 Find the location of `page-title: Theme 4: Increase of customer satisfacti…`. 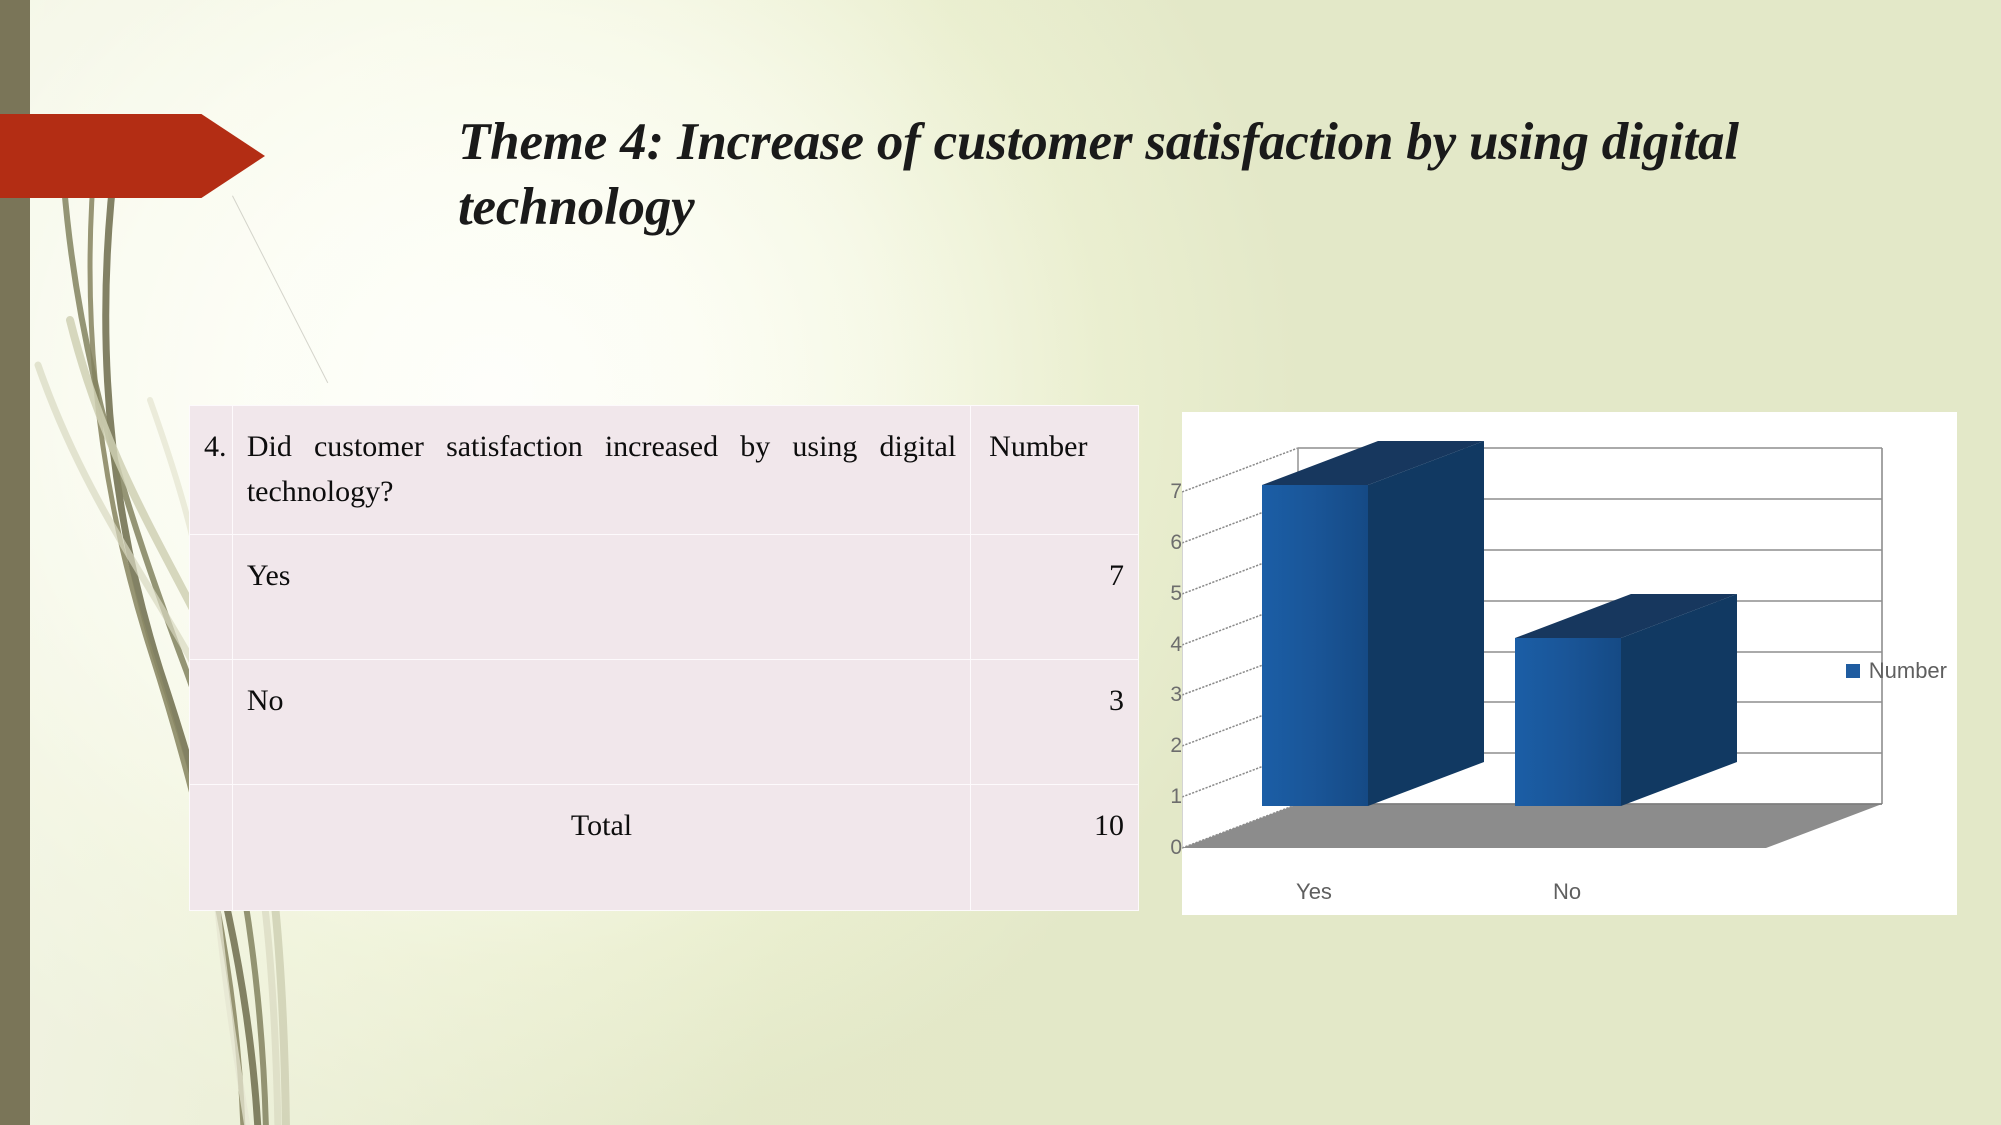

page-title: Theme 4: Increase of customer satisfacti… is located at coordinates (1098, 174).